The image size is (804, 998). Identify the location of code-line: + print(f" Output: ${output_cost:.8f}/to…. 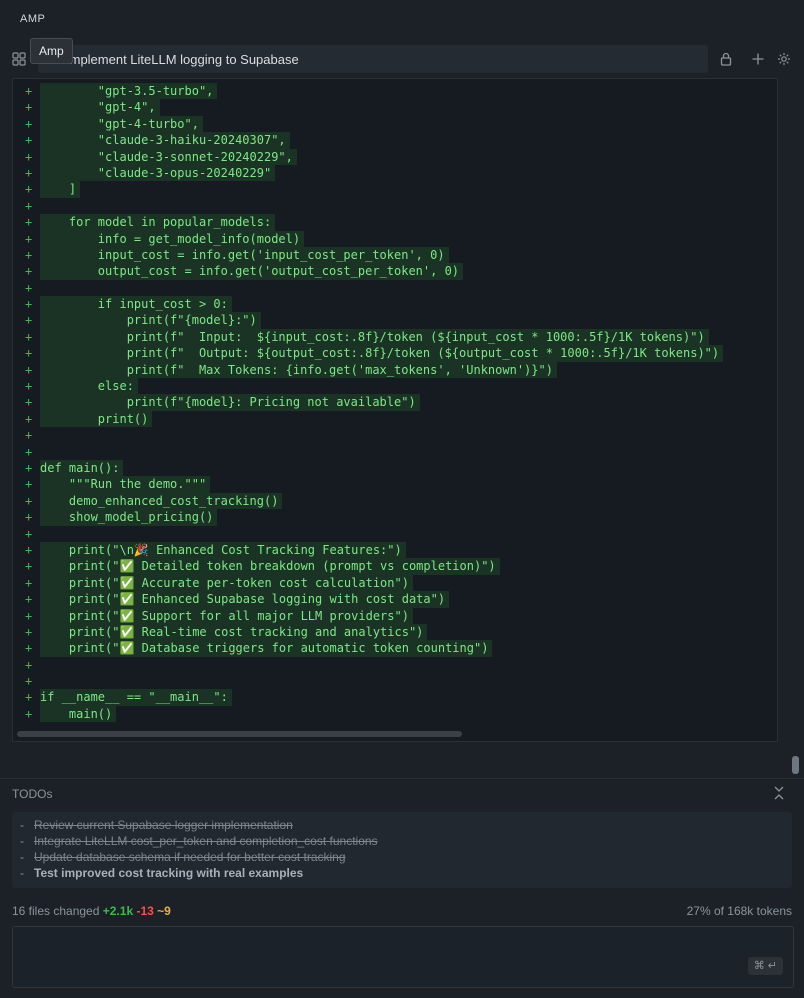
(395, 353).